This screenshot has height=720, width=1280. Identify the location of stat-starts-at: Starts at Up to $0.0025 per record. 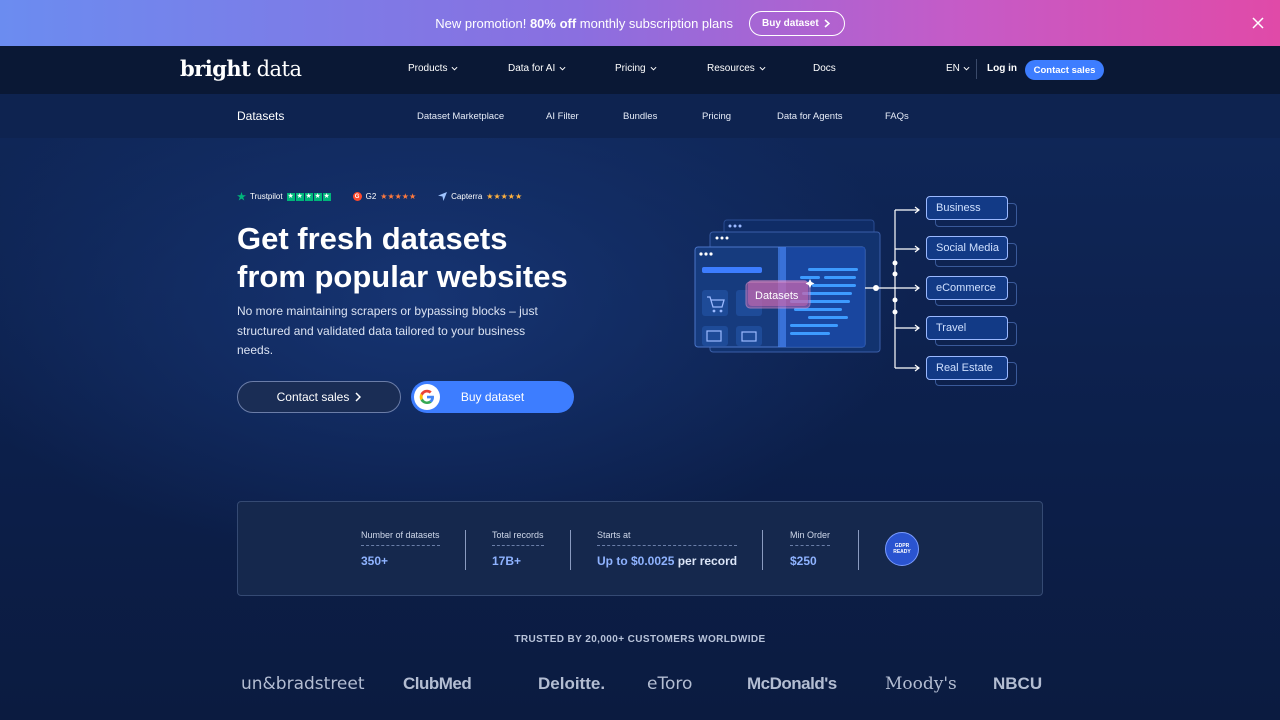
(667, 549).